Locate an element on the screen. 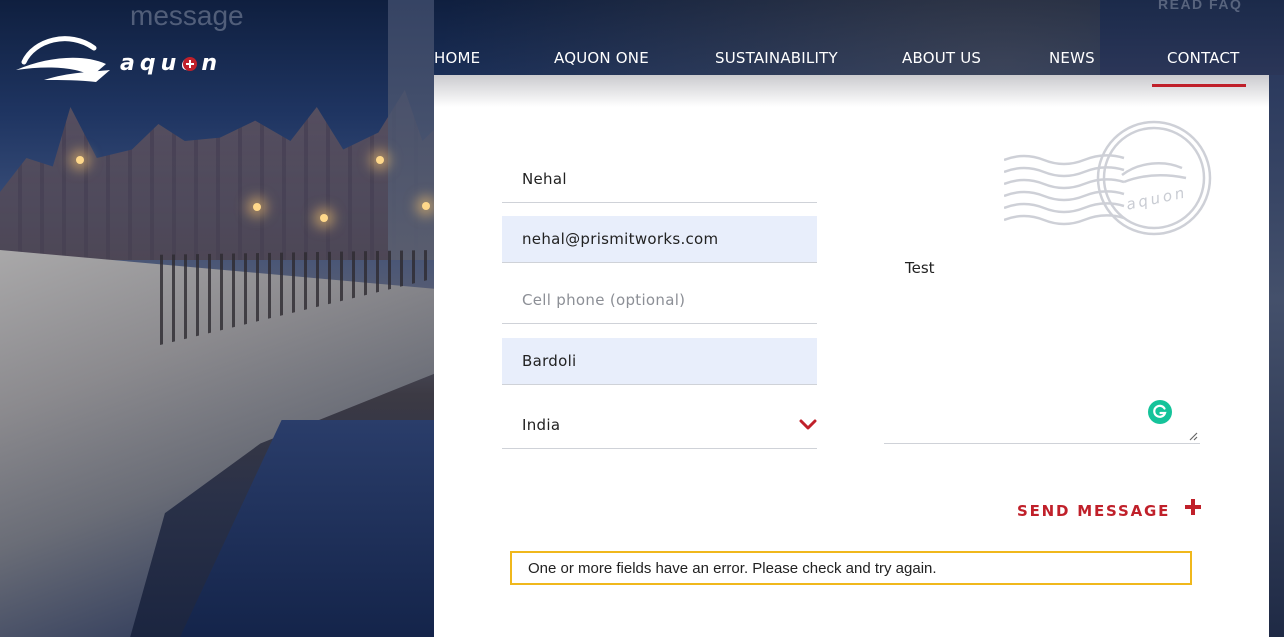 The height and width of the screenshot is (637, 1284). nav-item-contact: CONTACT is located at coordinates (1203, 58).